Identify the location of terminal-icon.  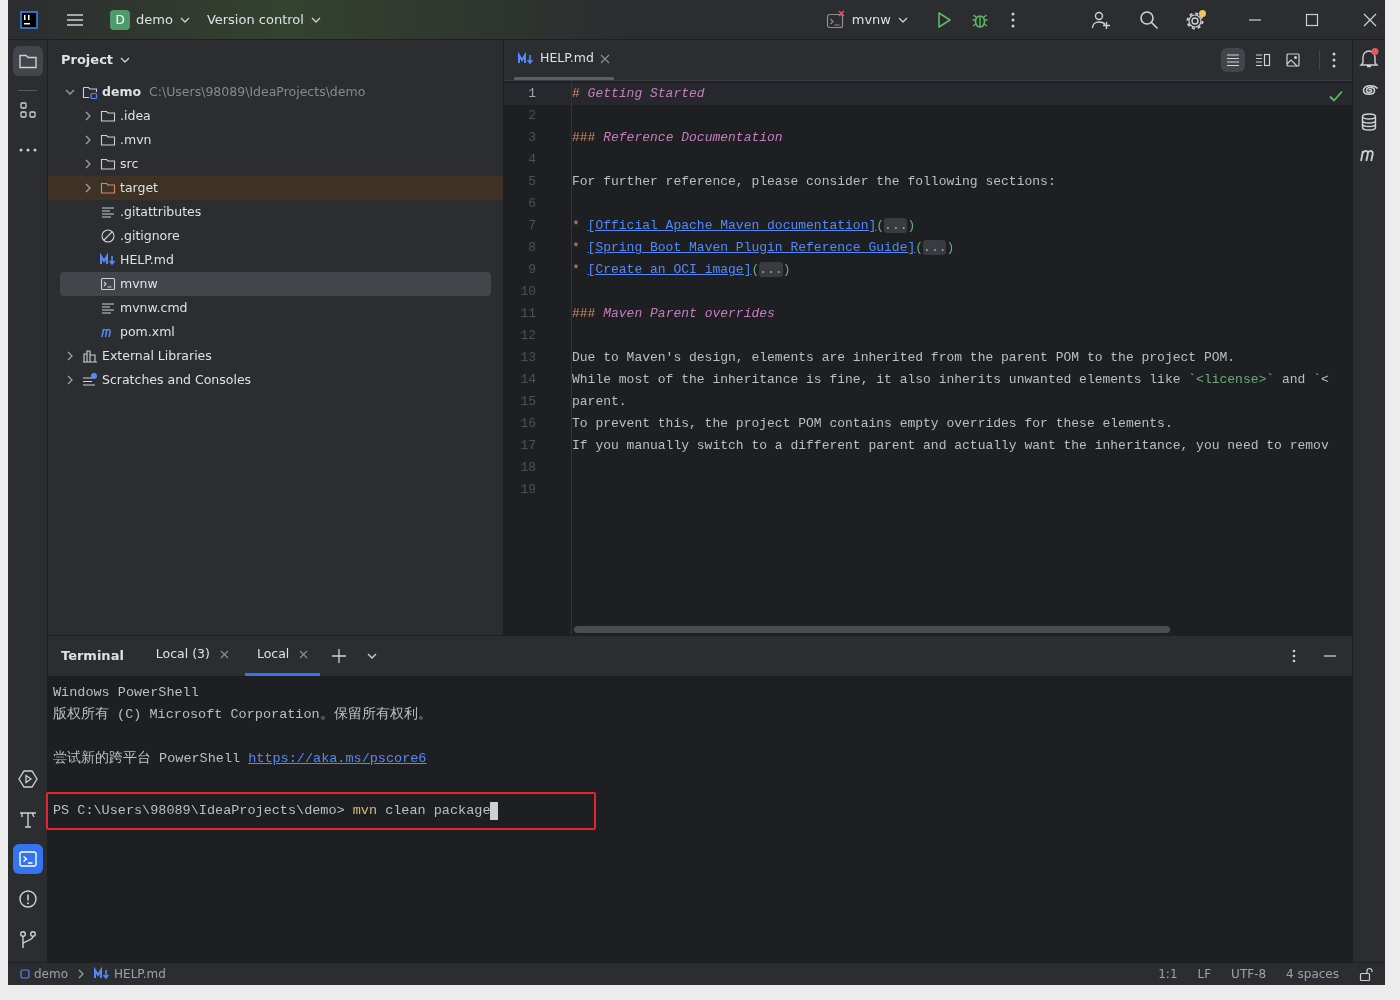
(27, 859).